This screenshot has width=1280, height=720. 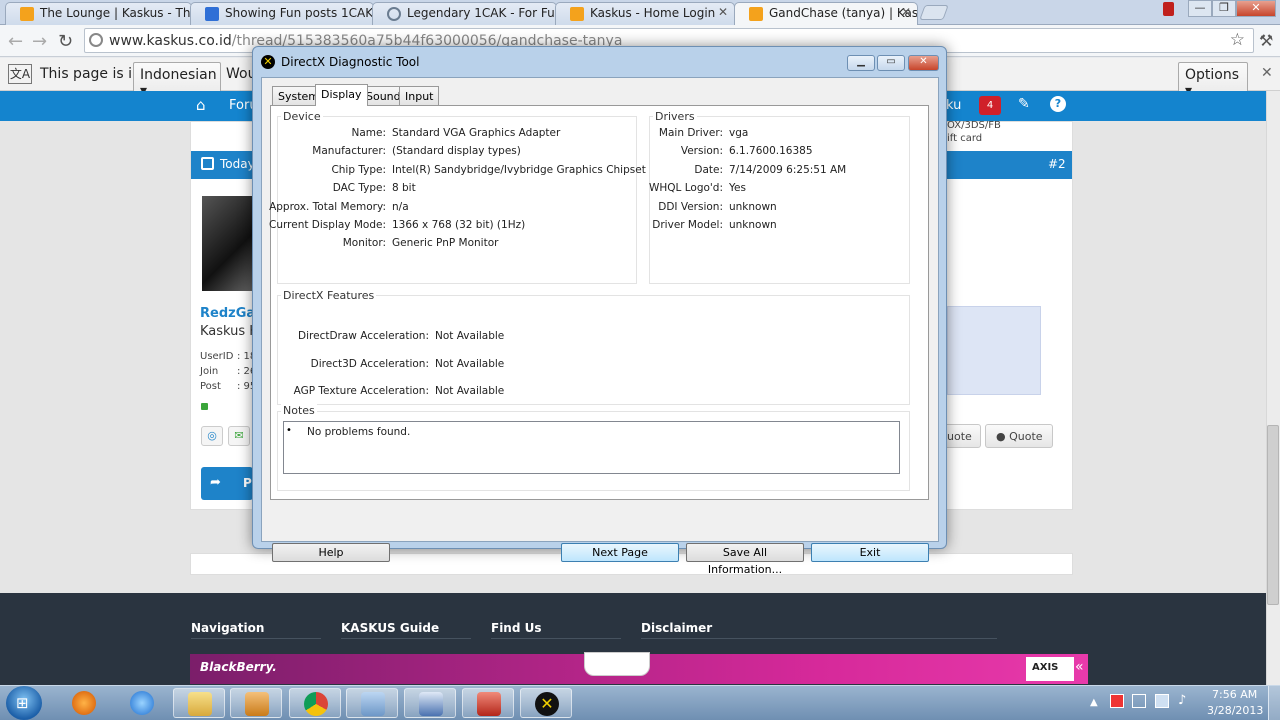 I want to click on browser-tab: Kaskus - Home Login ✕, so click(x=645, y=13).